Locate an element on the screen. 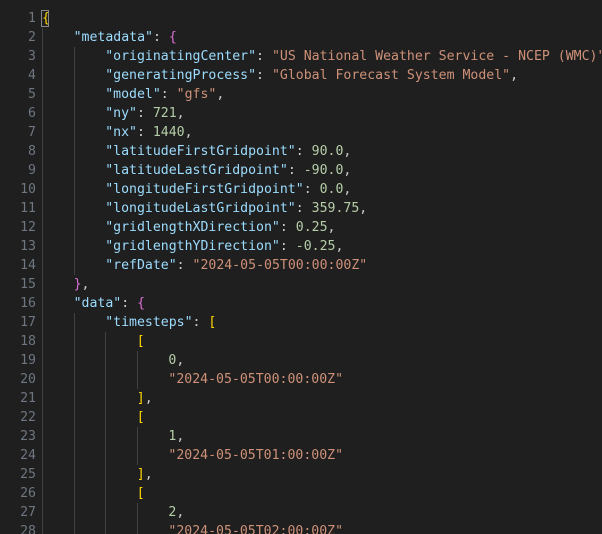 The image size is (602, 534). json-key: "ny" is located at coordinates (121, 113).